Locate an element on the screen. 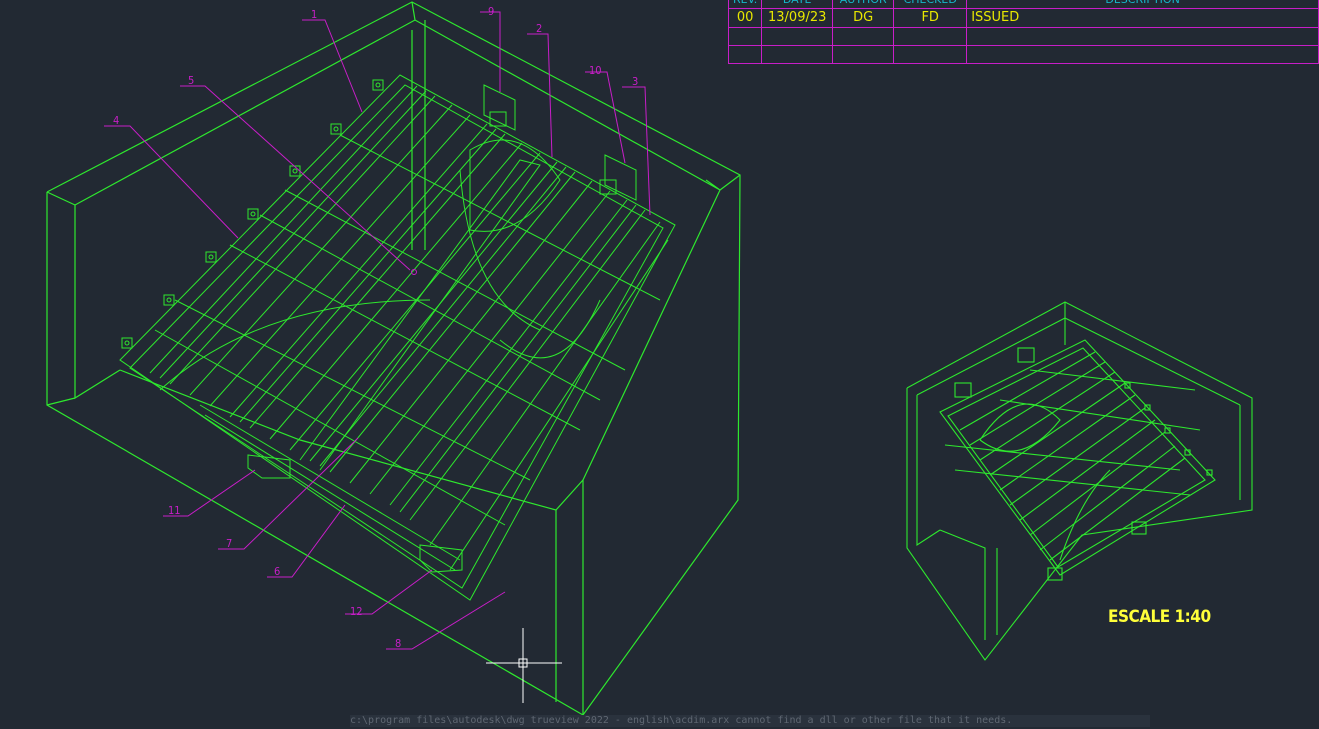  col-author-header: AUTHOR is located at coordinates (863, 5).